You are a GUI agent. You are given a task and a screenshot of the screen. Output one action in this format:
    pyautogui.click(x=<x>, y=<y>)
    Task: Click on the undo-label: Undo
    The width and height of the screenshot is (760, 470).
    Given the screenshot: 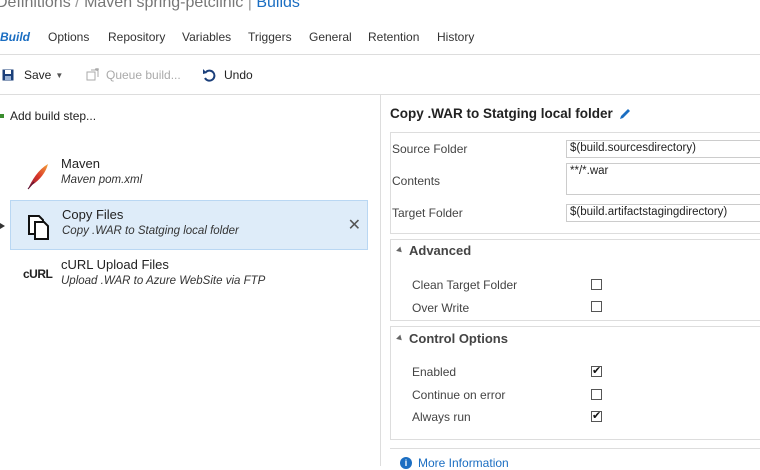 What is the action you would take?
    pyautogui.click(x=238, y=75)
    